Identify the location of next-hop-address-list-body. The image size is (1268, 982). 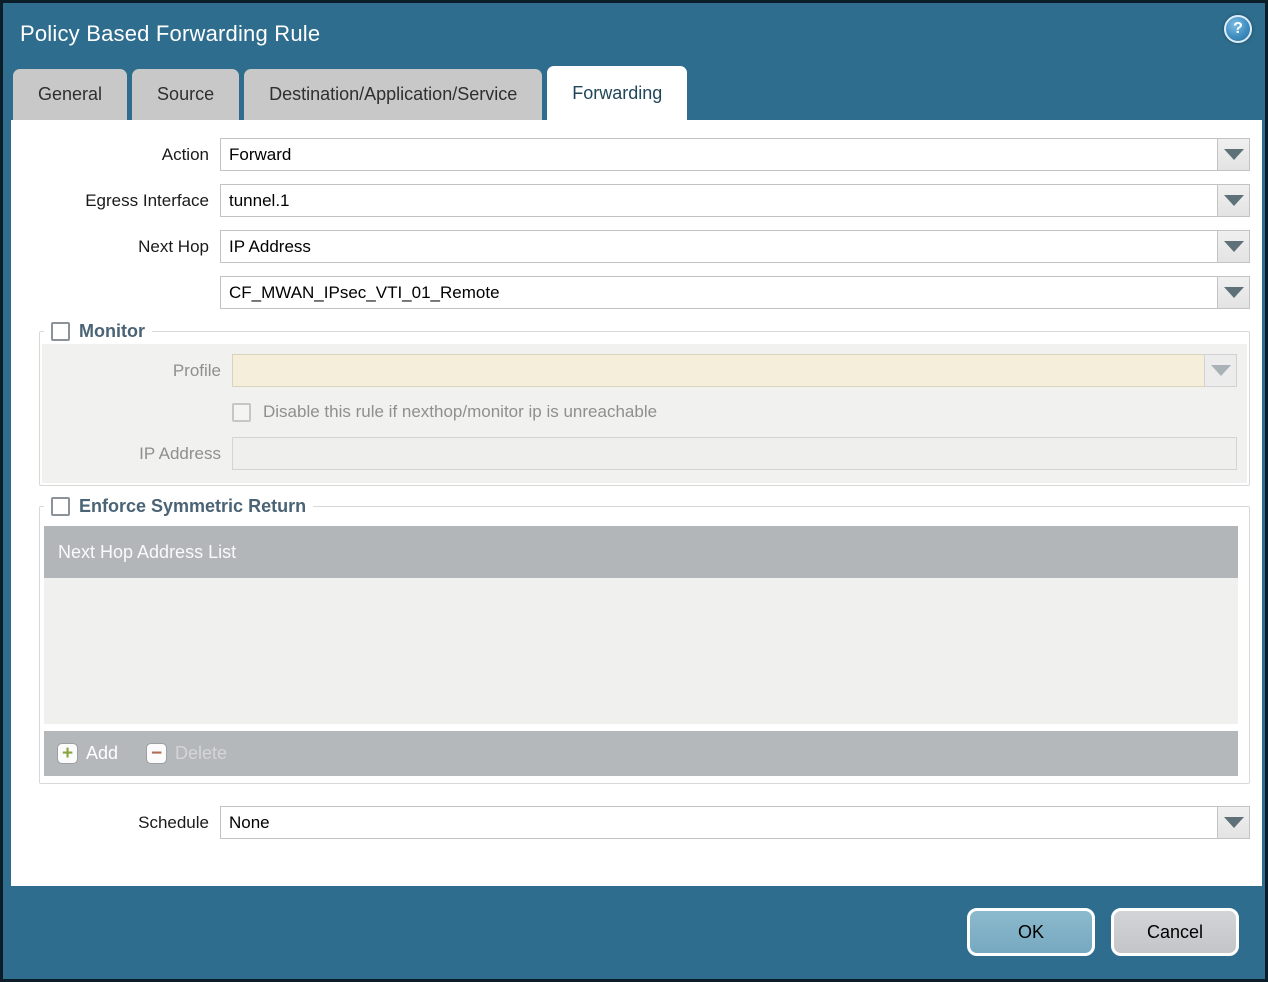
(641, 651).